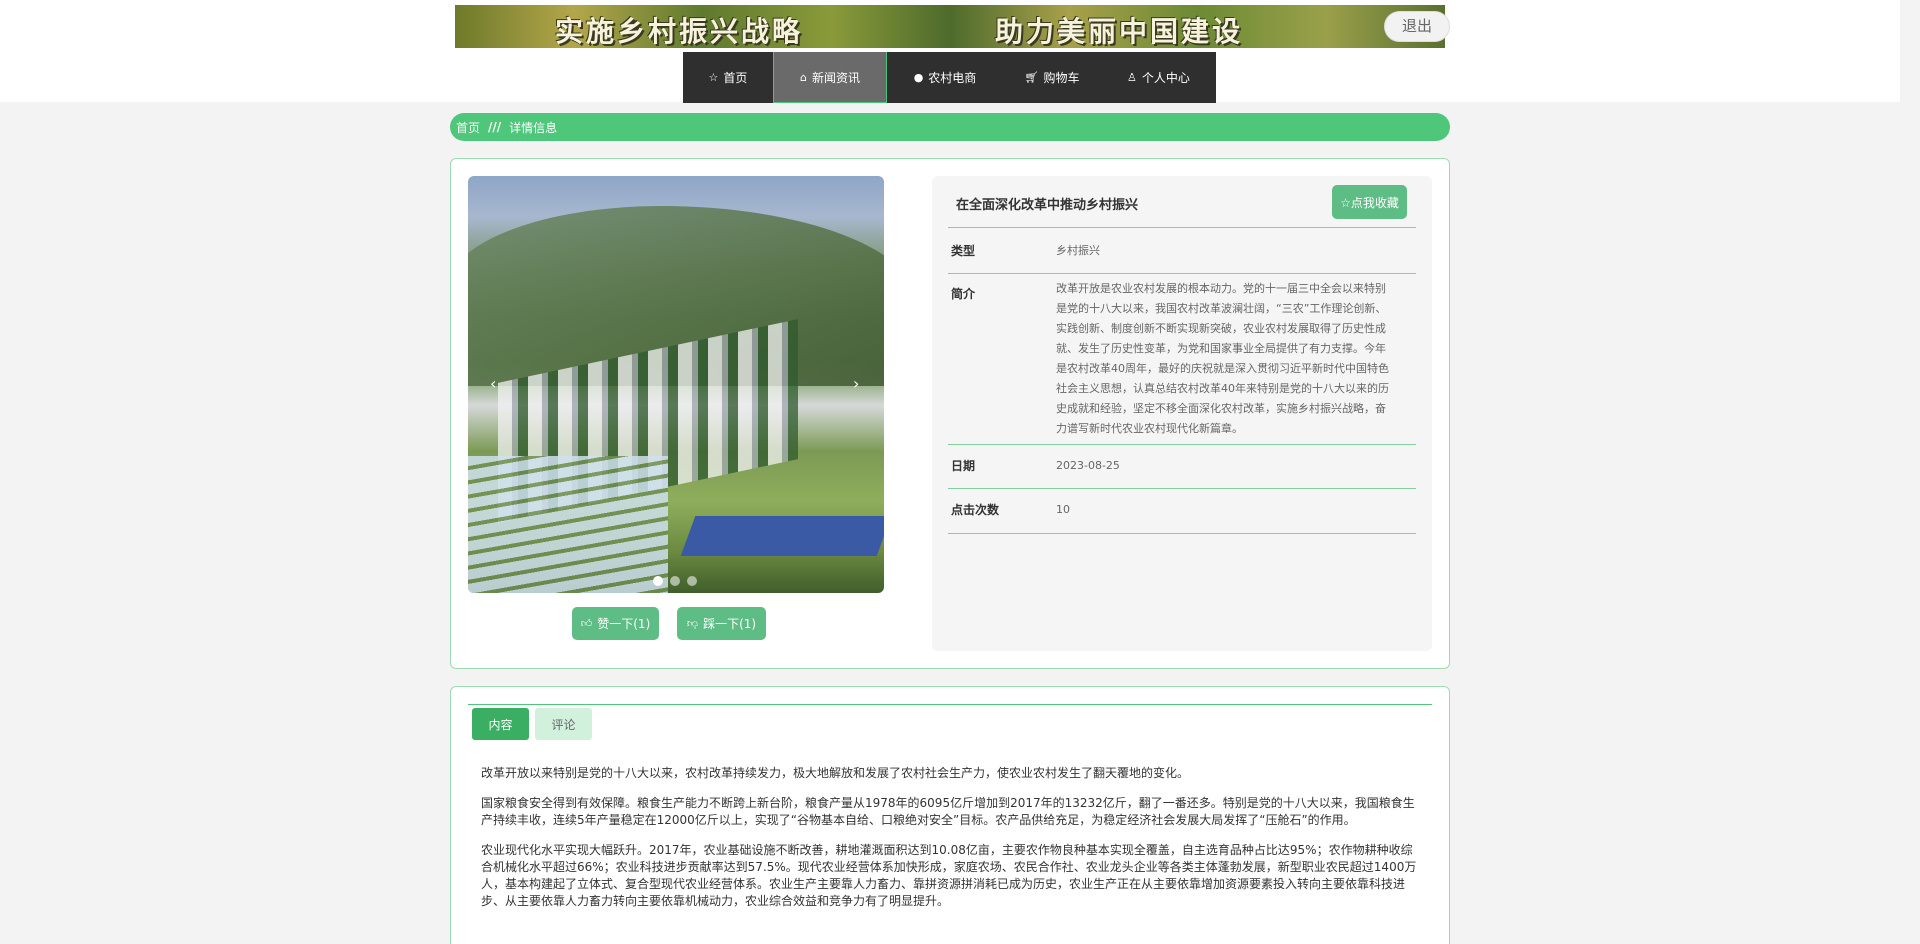 The width and height of the screenshot is (1920, 944). Describe the element at coordinates (1132, 77) in the screenshot. I see `user-icon: ♙` at that location.